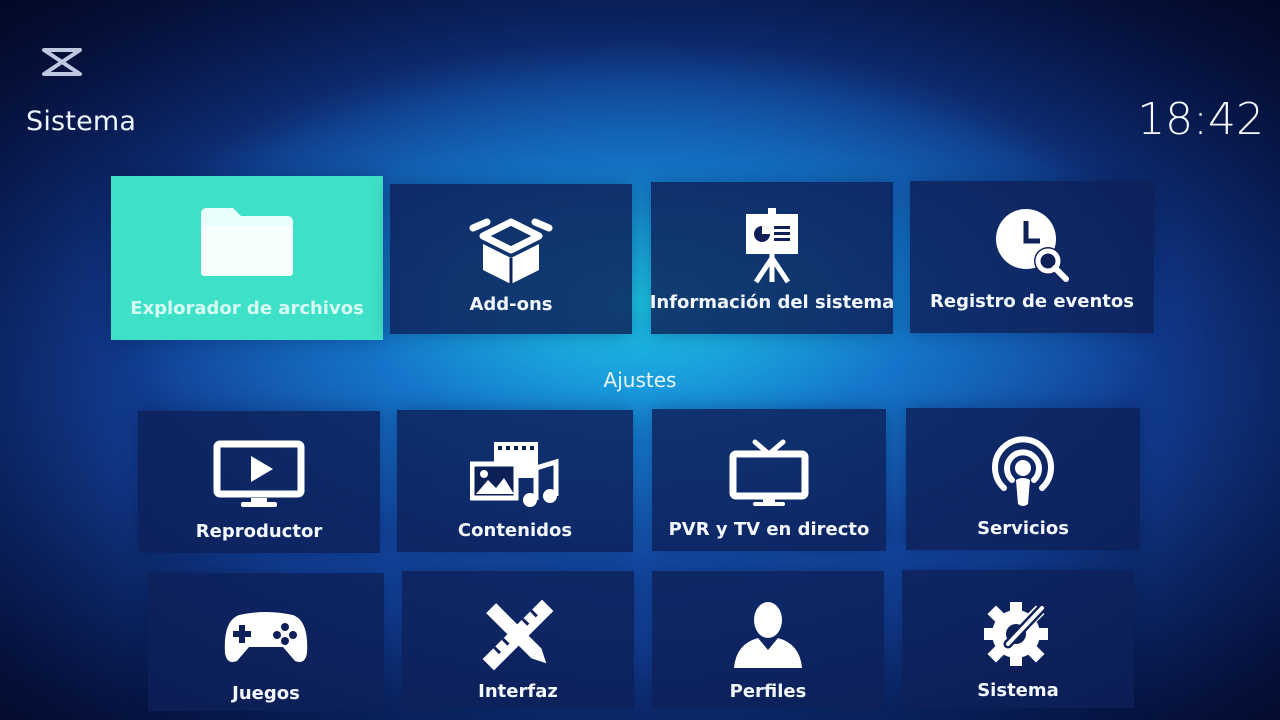 This screenshot has width=1280, height=720. I want to click on tile-event-log: Registro de eventos, so click(1032, 257).